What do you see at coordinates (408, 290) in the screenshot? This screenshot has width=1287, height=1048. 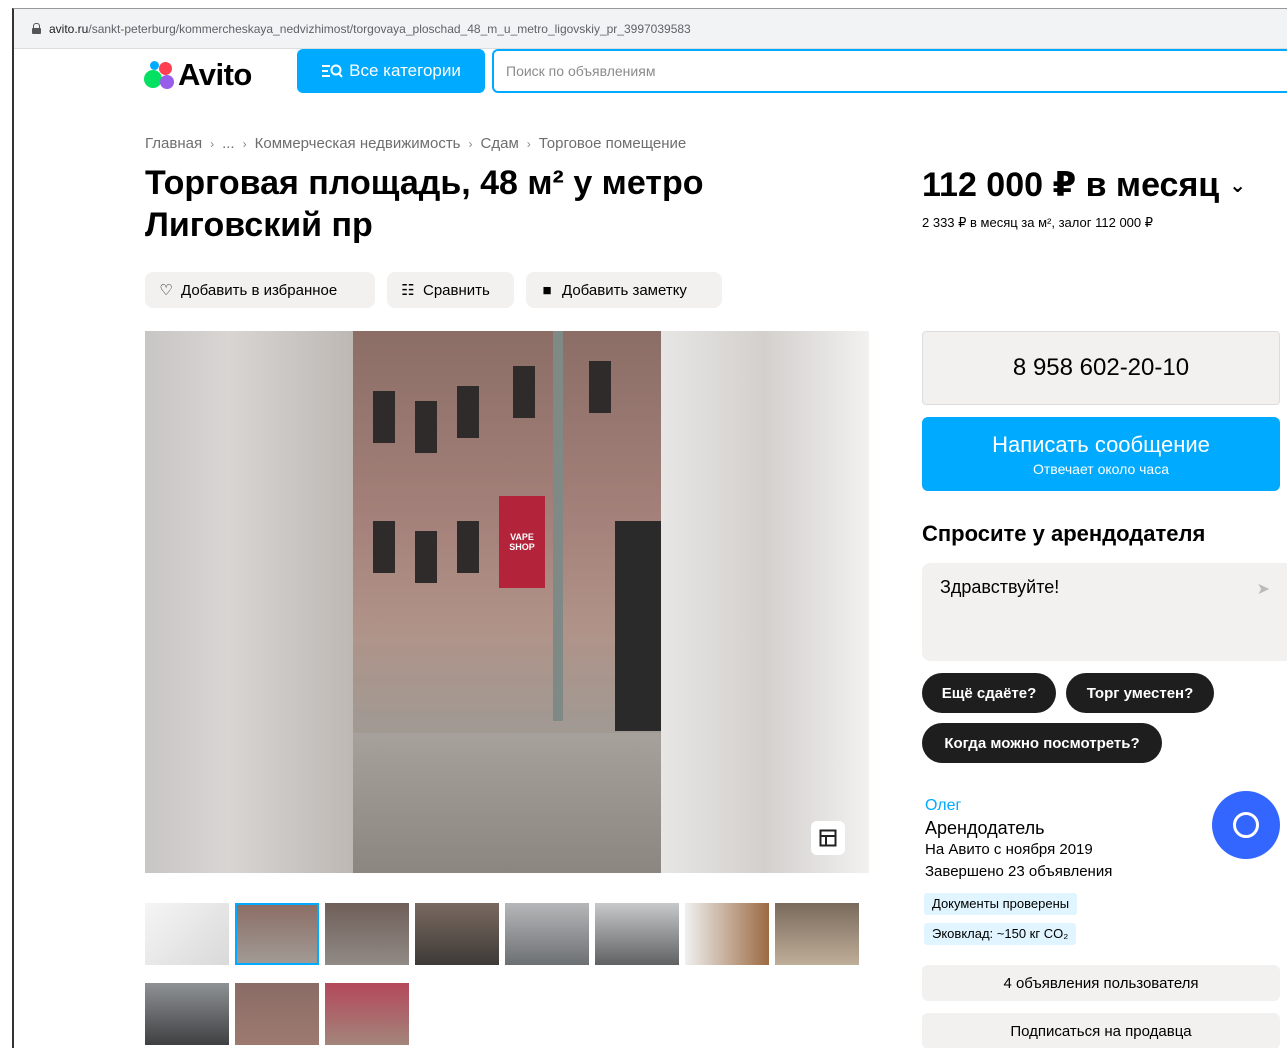 I see `compare-icon: ☷` at bounding box center [408, 290].